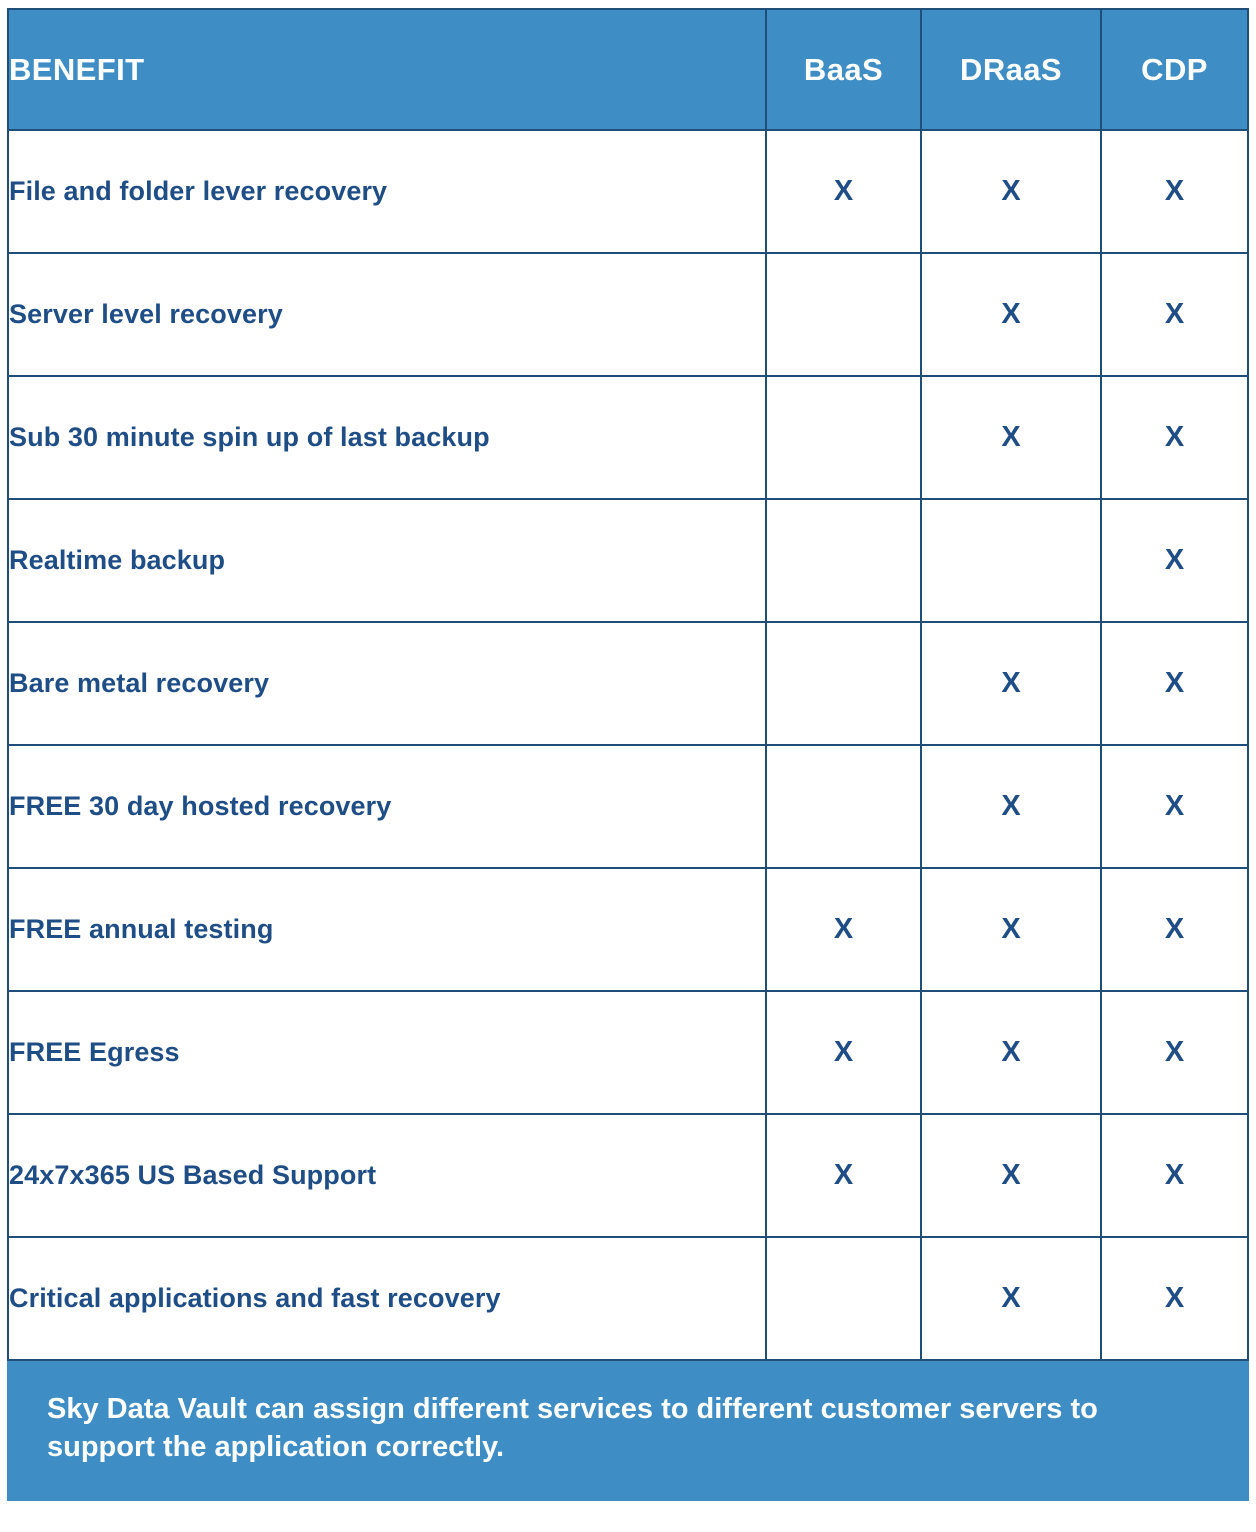 Image resolution: width=1256 pixels, height=1532 pixels. I want to click on cell-draas, so click(1011, 560).